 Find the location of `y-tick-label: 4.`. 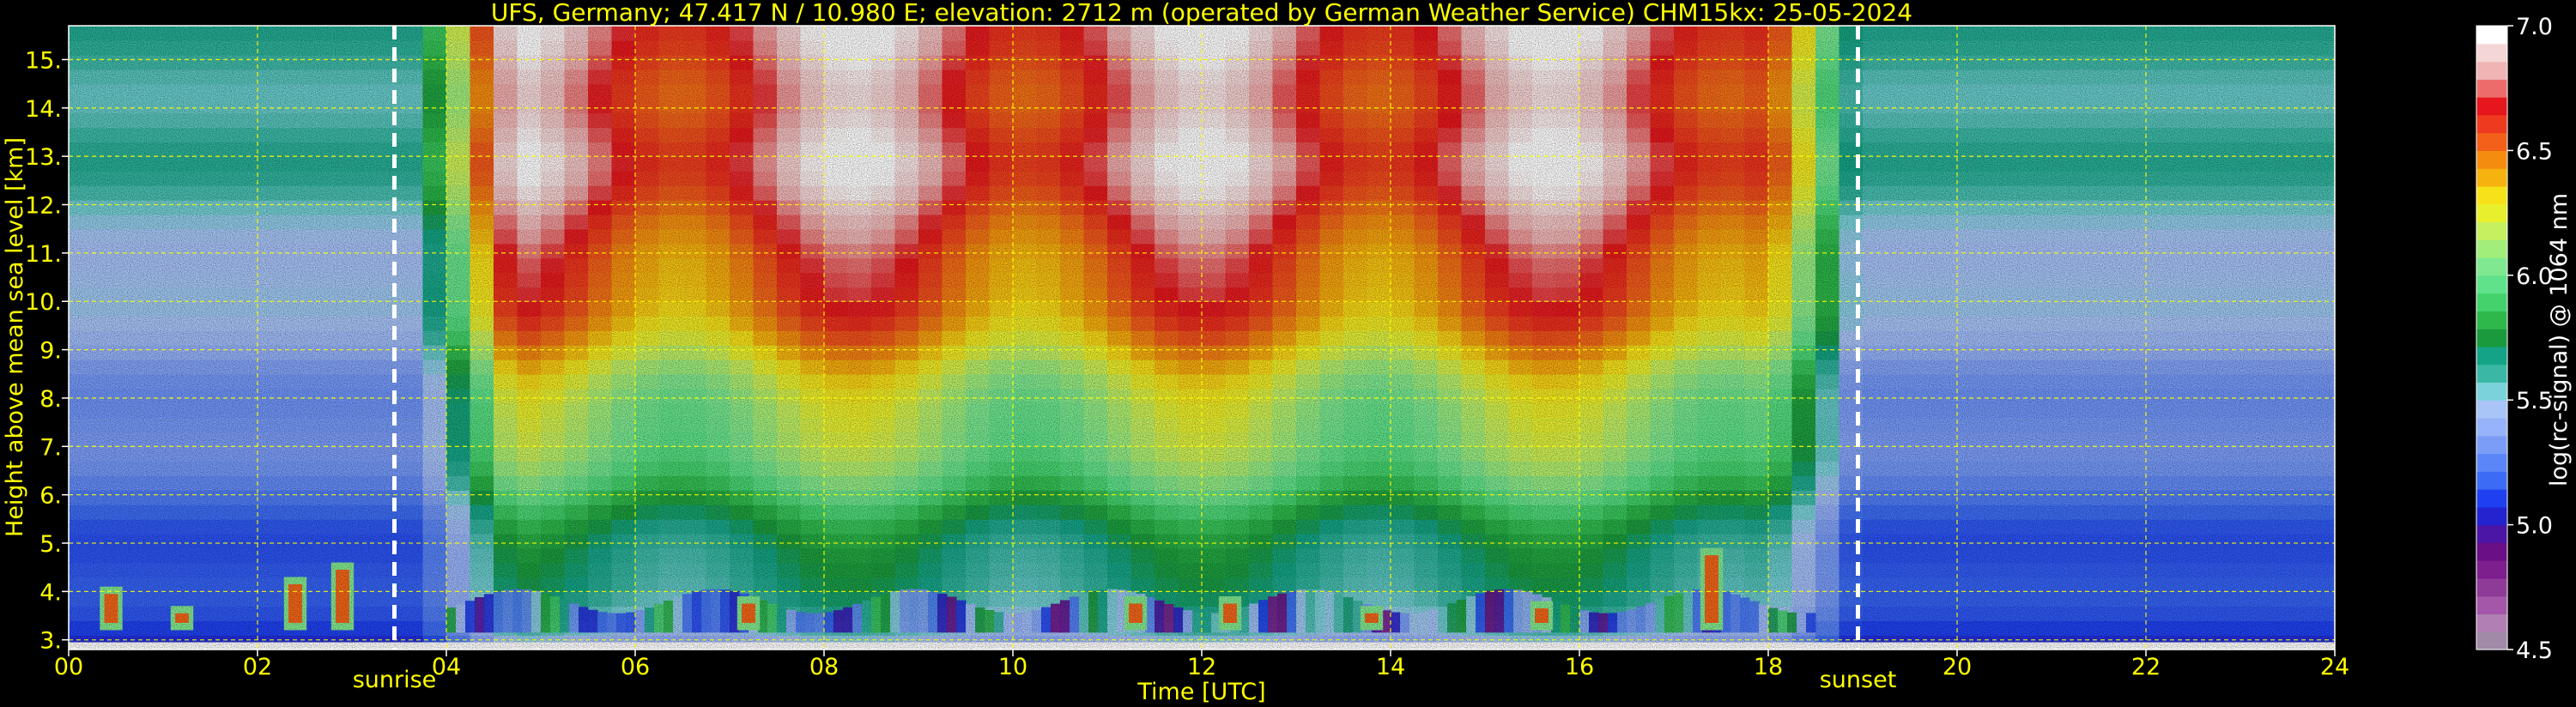

y-tick-label: 4. is located at coordinates (50, 593).